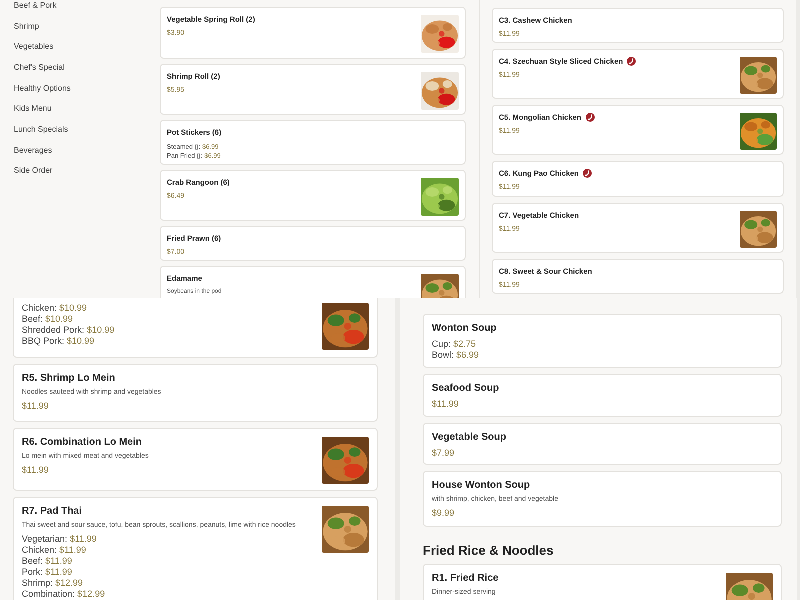 The image size is (800, 600). Describe the element at coordinates (35, 8) in the screenshot. I see `category-link: Beef & Pork` at that location.